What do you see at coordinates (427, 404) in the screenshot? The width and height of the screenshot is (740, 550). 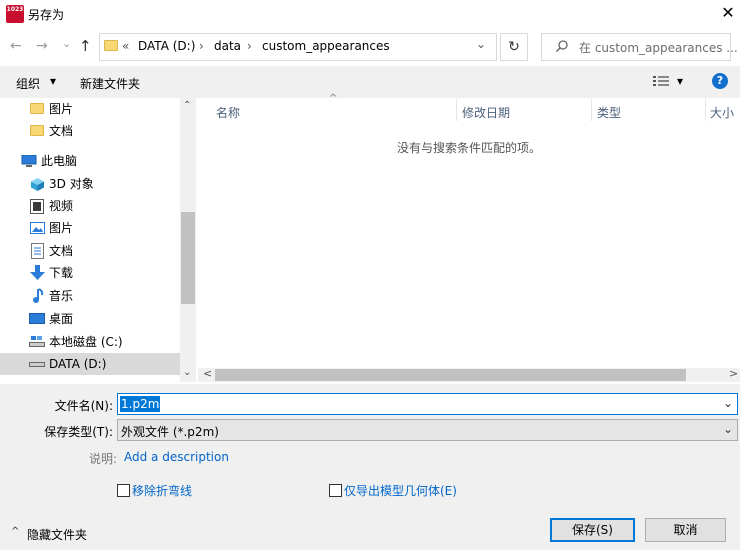 I see `filename-input` at bounding box center [427, 404].